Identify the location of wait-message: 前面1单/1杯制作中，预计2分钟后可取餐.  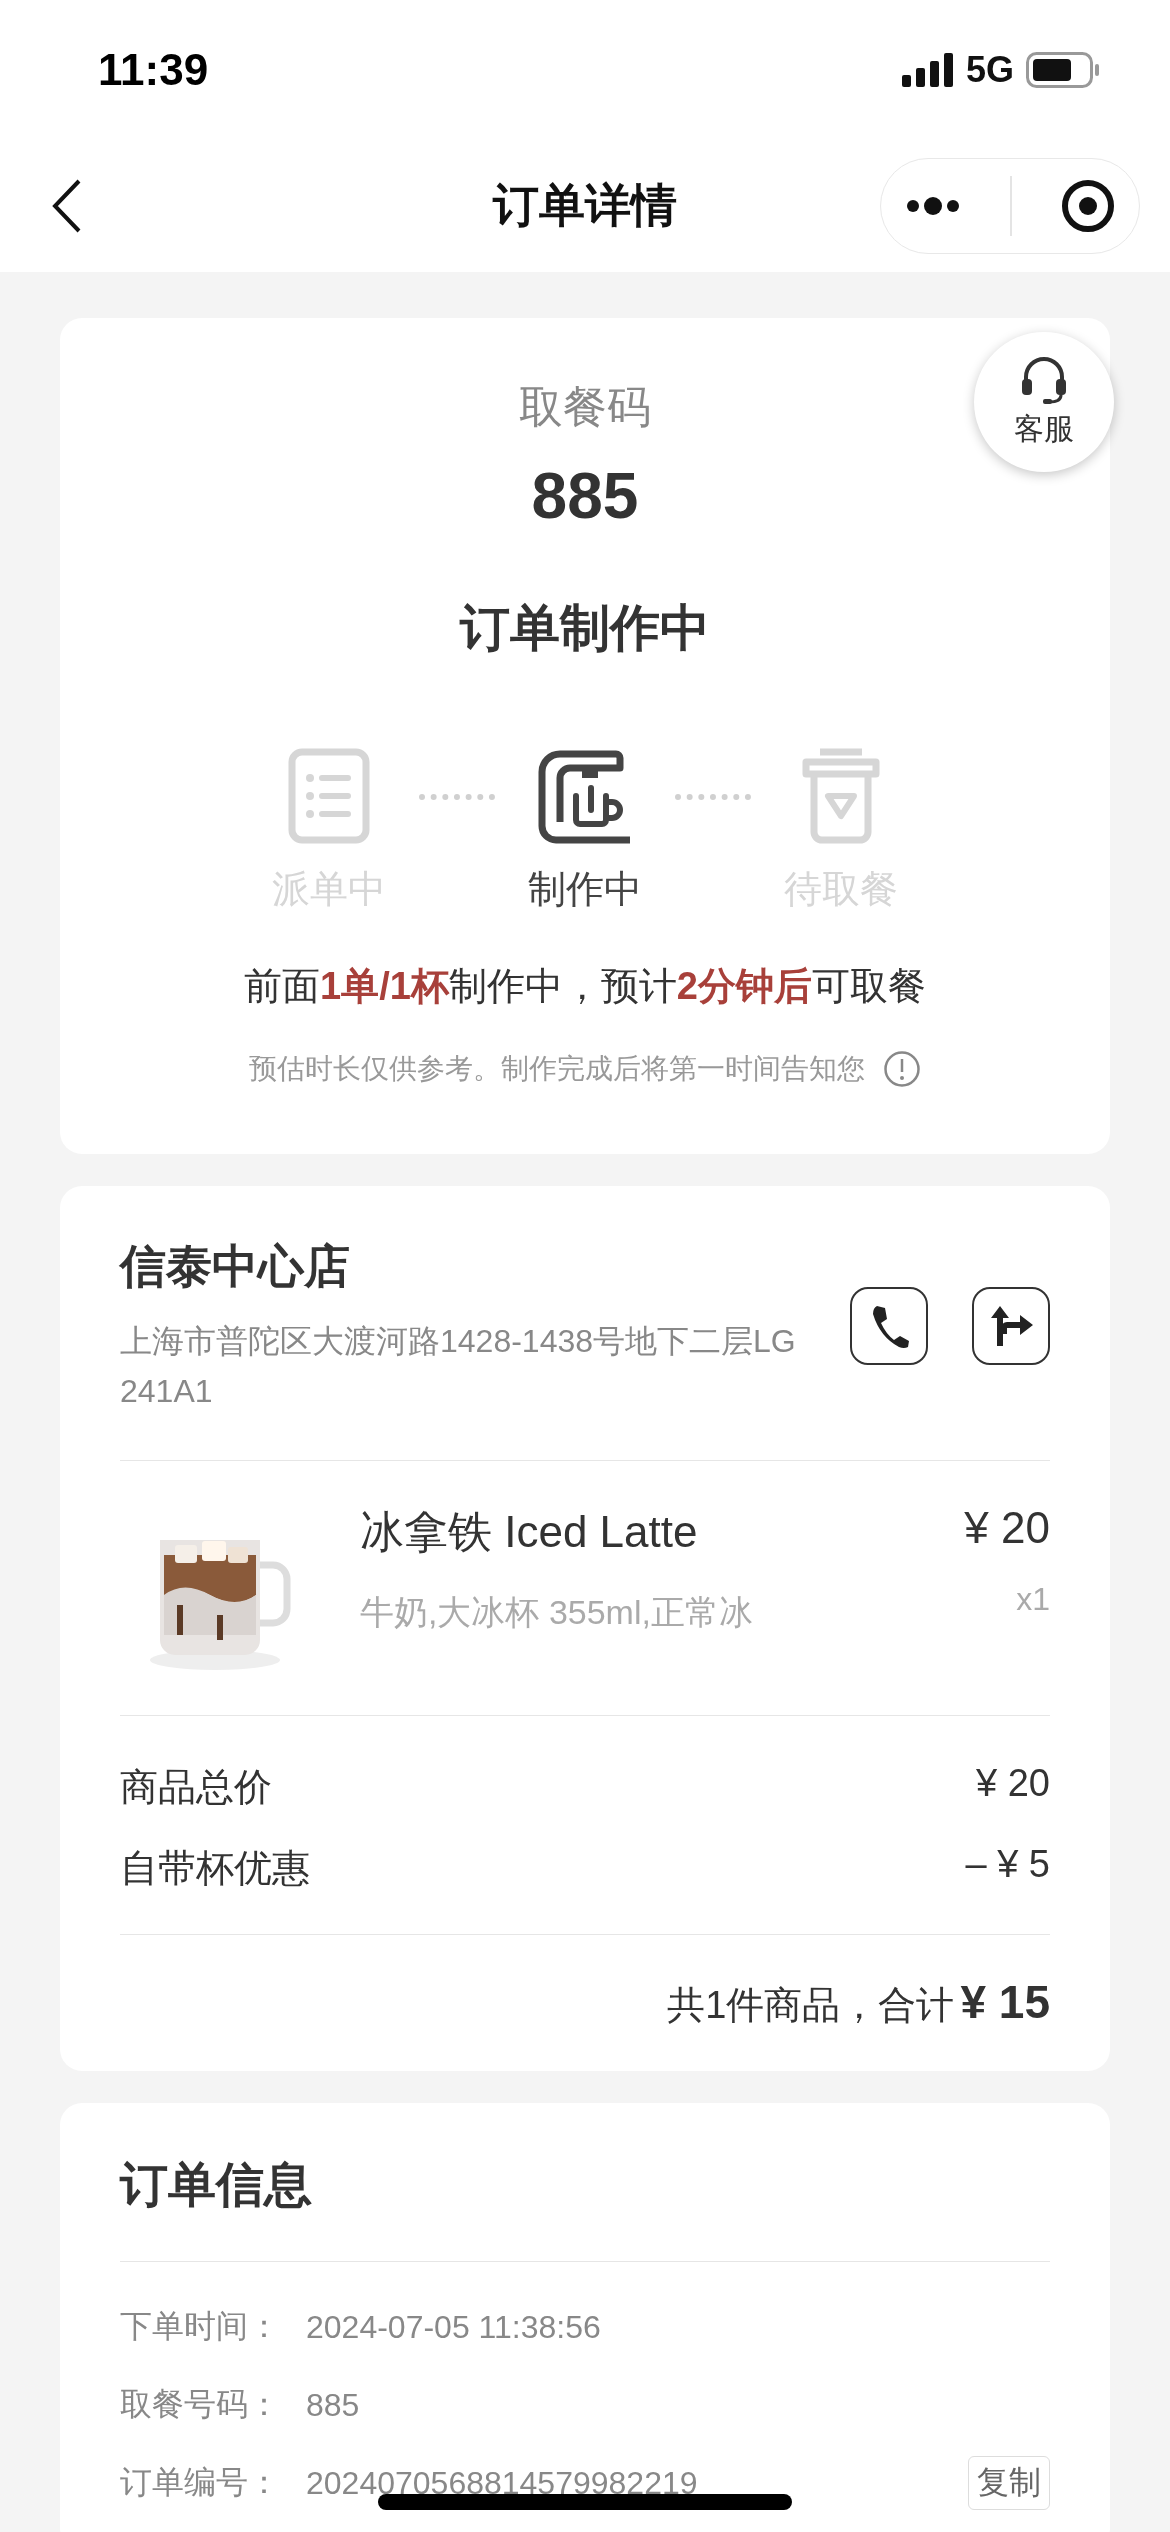
(585, 986).